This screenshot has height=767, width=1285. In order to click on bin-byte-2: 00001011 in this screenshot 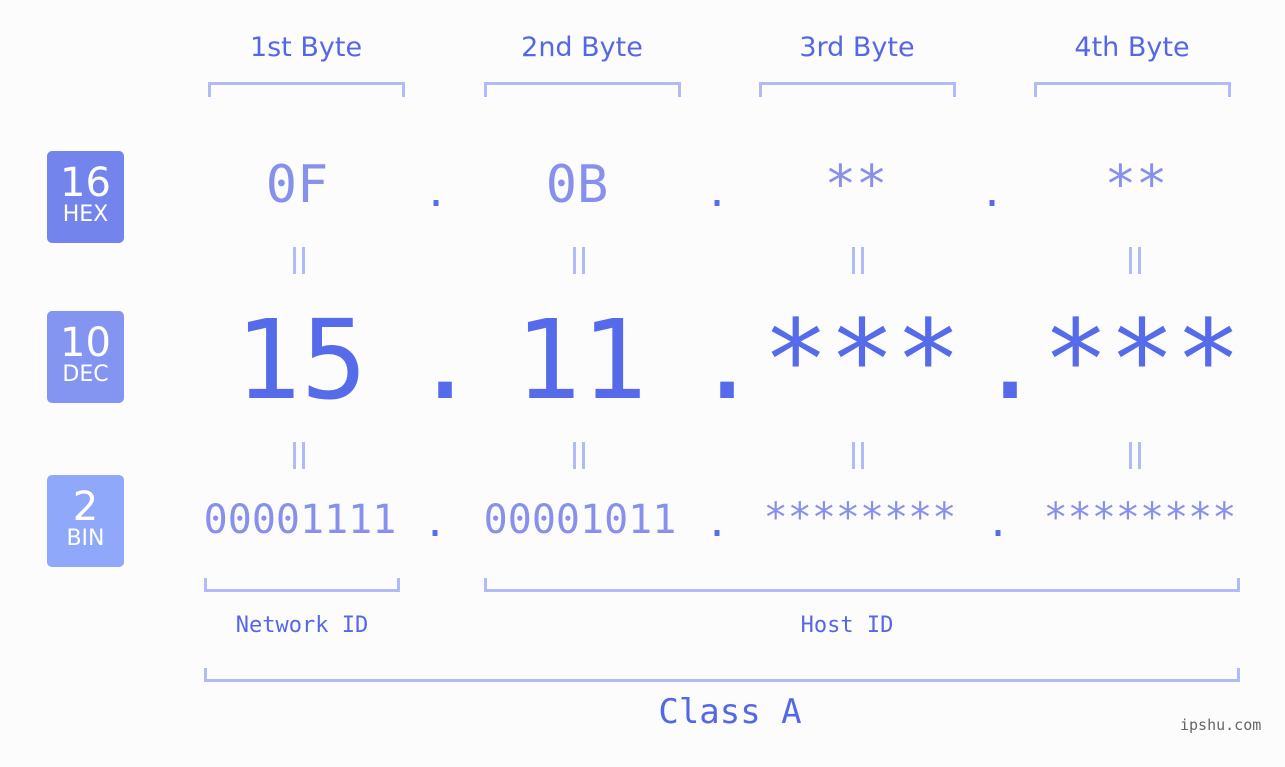, I will do `click(580, 520)`.